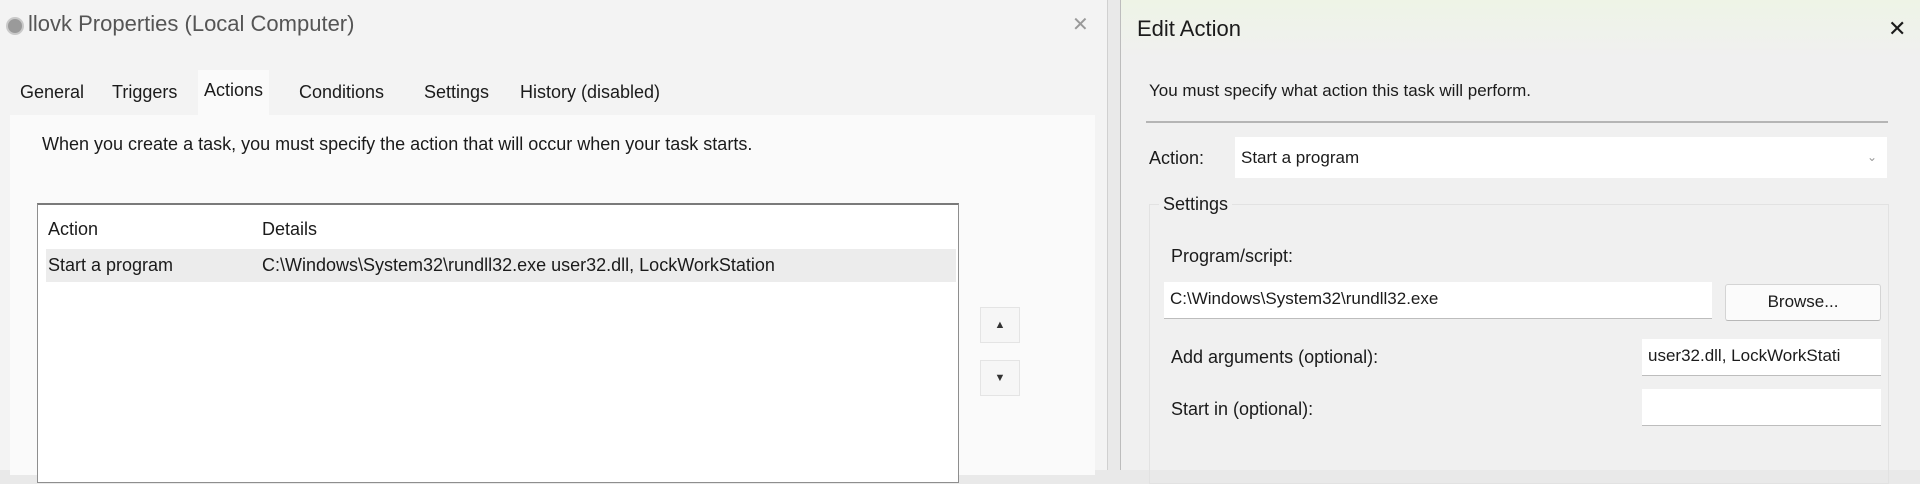  I want to click on tab-conditions: Conditions, so click(341, 97).